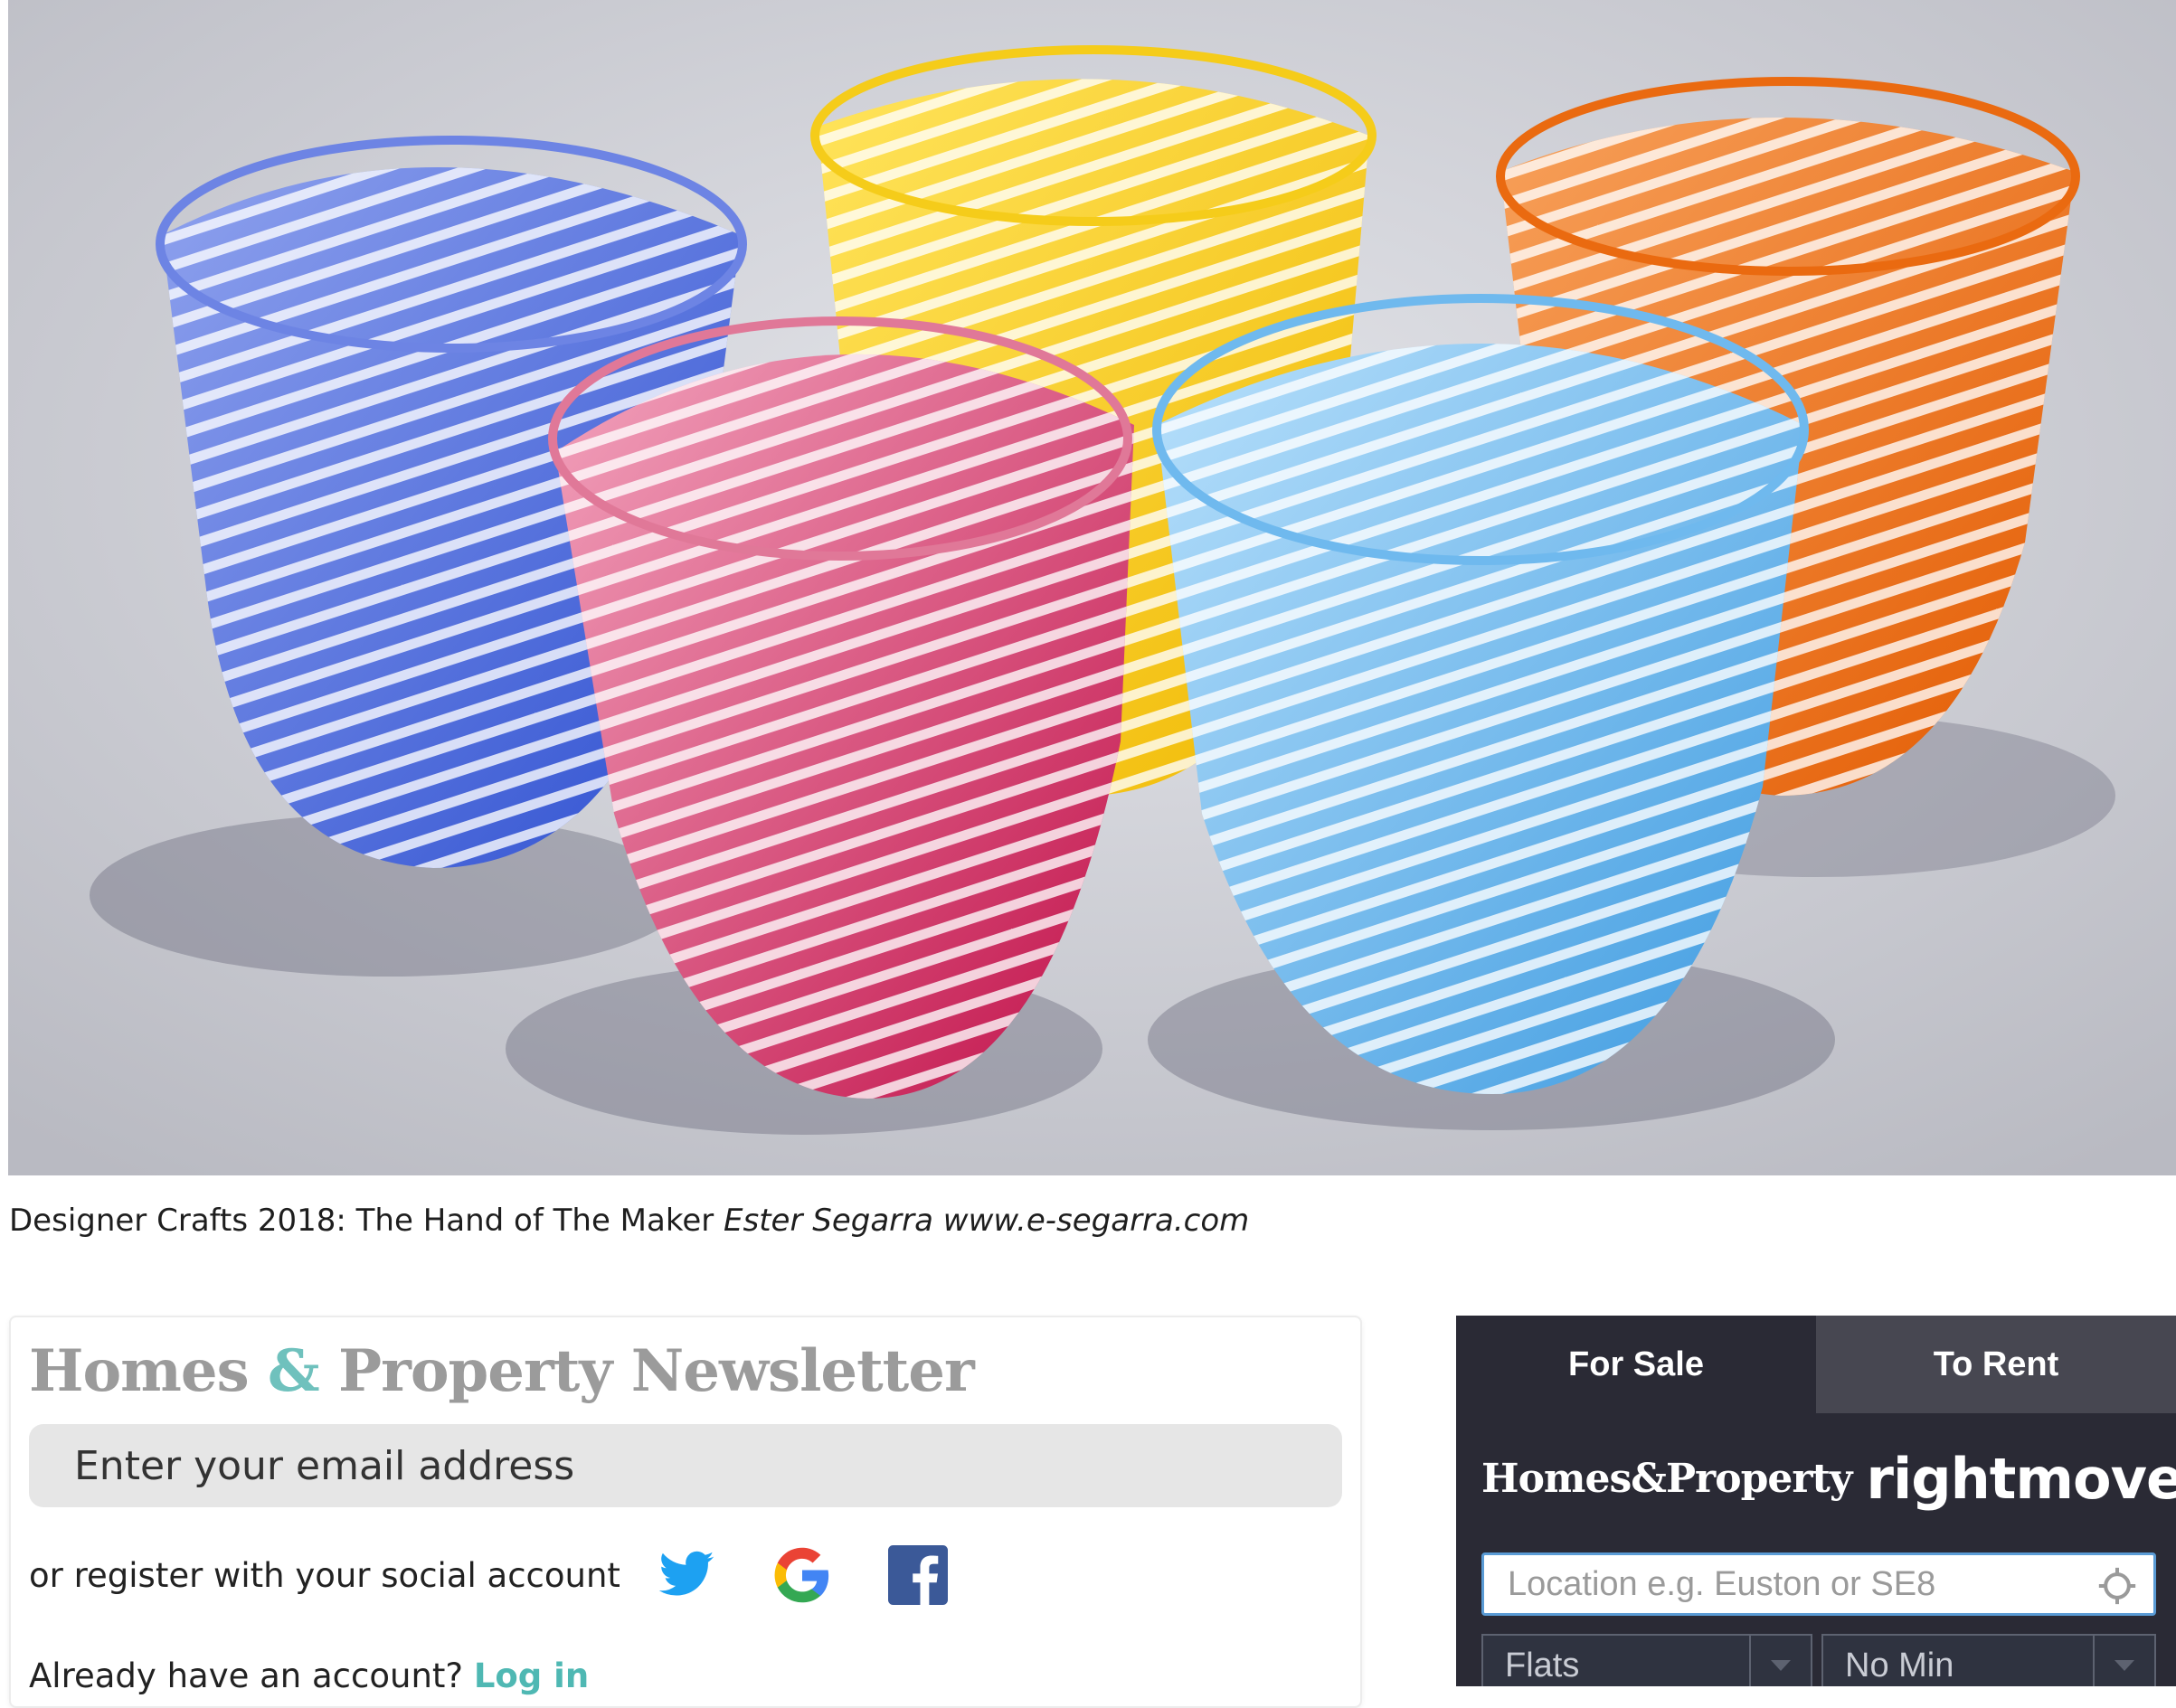  Describe the element at coordinates (1636, 1364) in the screenshot. I see `tab-for-sale: For Sale` at that location.